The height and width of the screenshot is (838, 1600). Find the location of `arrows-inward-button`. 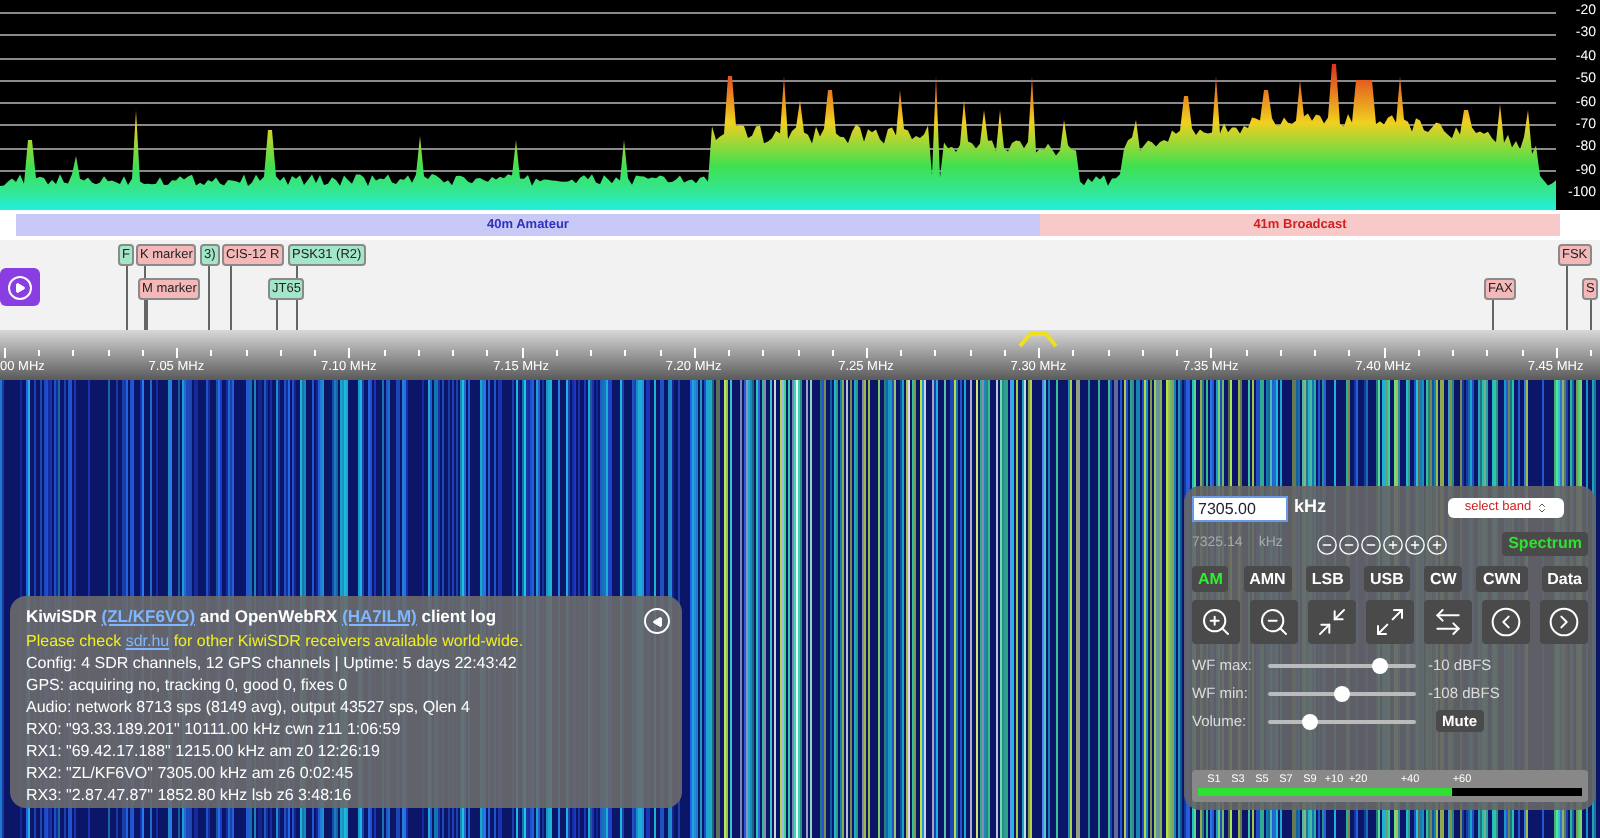

arrows-inward-button is located at coordinates (1332, 622).